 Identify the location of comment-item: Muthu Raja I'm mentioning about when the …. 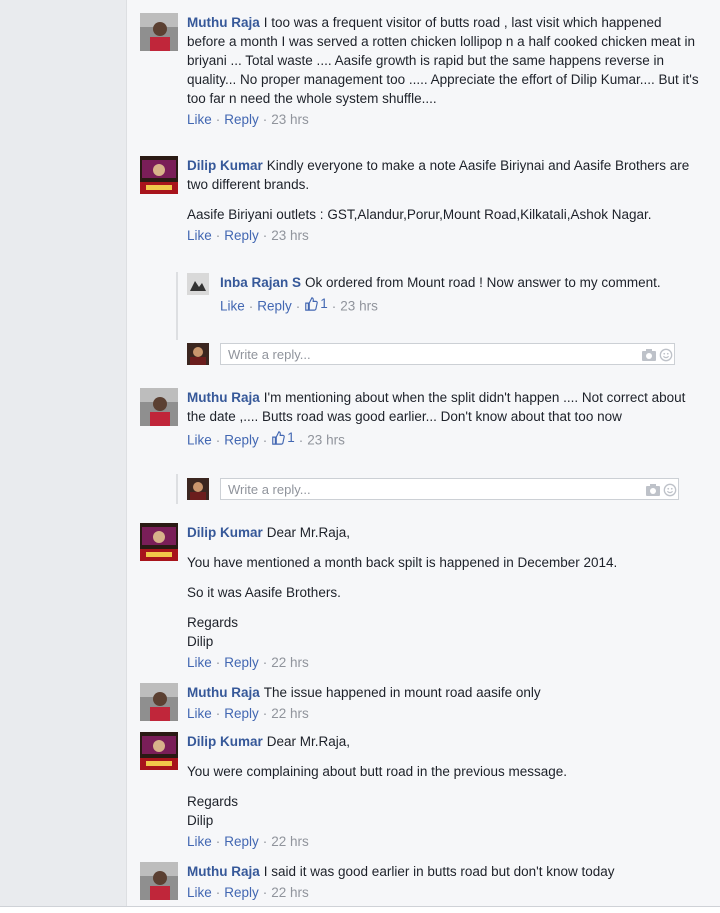
(420, 419).